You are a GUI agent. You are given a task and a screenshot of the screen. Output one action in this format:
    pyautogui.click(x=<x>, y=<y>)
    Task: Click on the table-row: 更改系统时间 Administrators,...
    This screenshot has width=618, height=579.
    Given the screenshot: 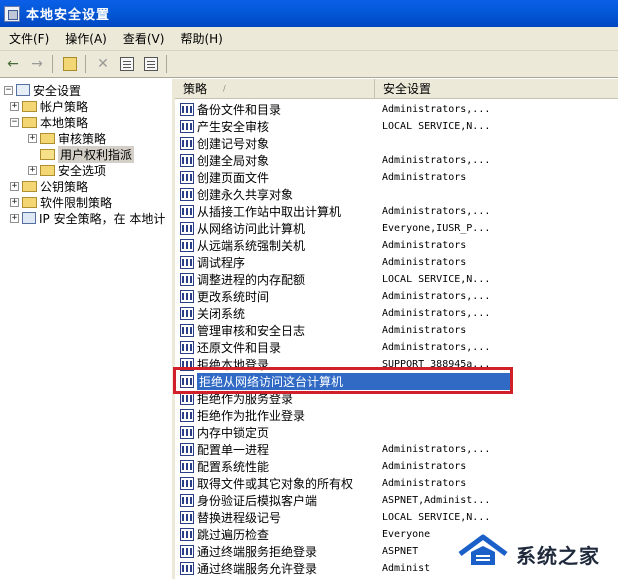 What is the action you would take?
    pyautogui.click(x=396, y=296)
    